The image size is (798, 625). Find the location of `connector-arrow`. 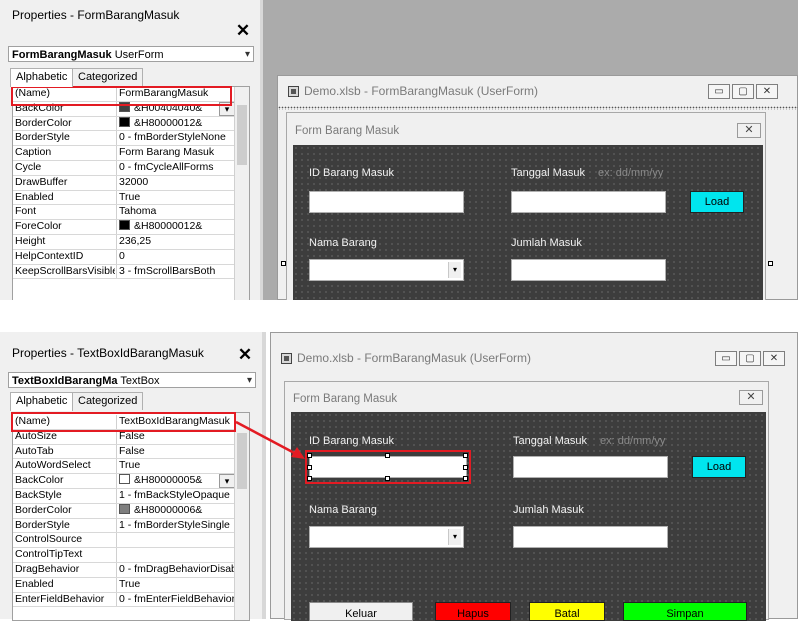

connector-arrow is located at coordinates (270, 439).